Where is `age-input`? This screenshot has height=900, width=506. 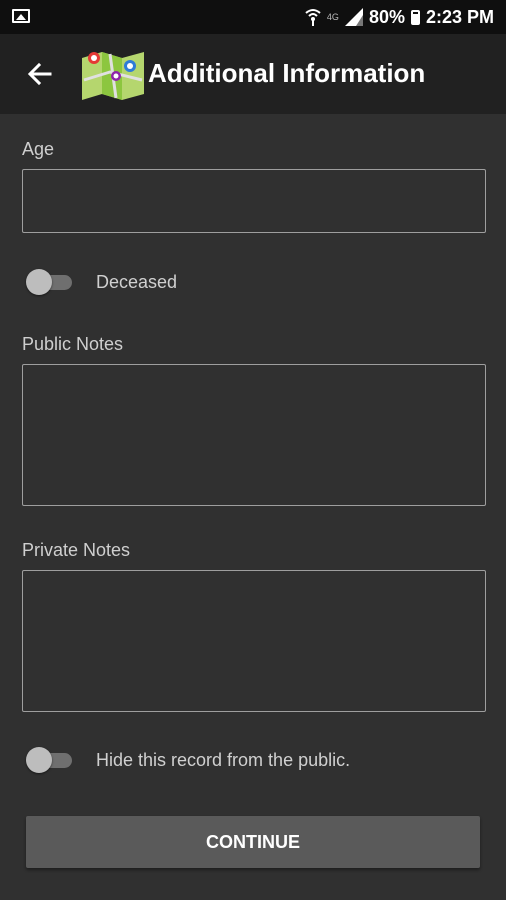 age-input is located at coordinates (254, 201).